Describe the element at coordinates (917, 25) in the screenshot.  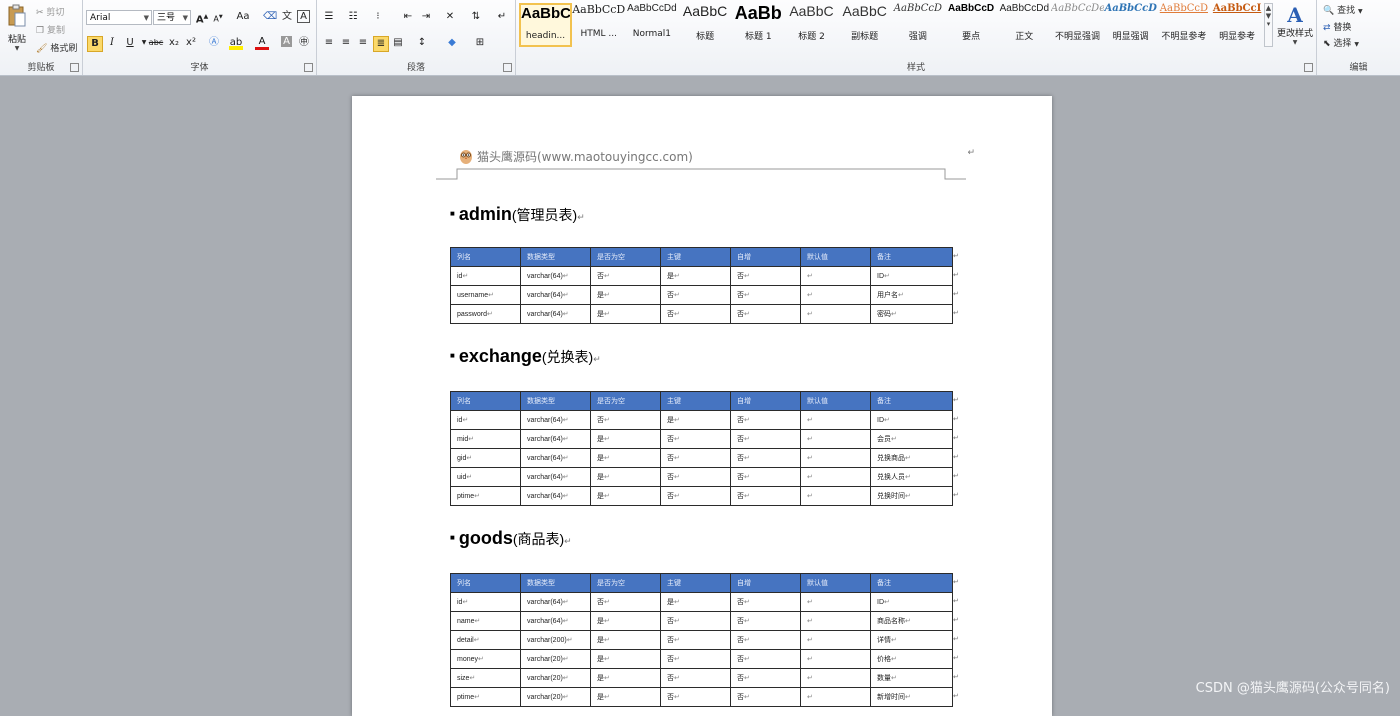
I see `style-tile: AaBbCcD 强调` at that location.